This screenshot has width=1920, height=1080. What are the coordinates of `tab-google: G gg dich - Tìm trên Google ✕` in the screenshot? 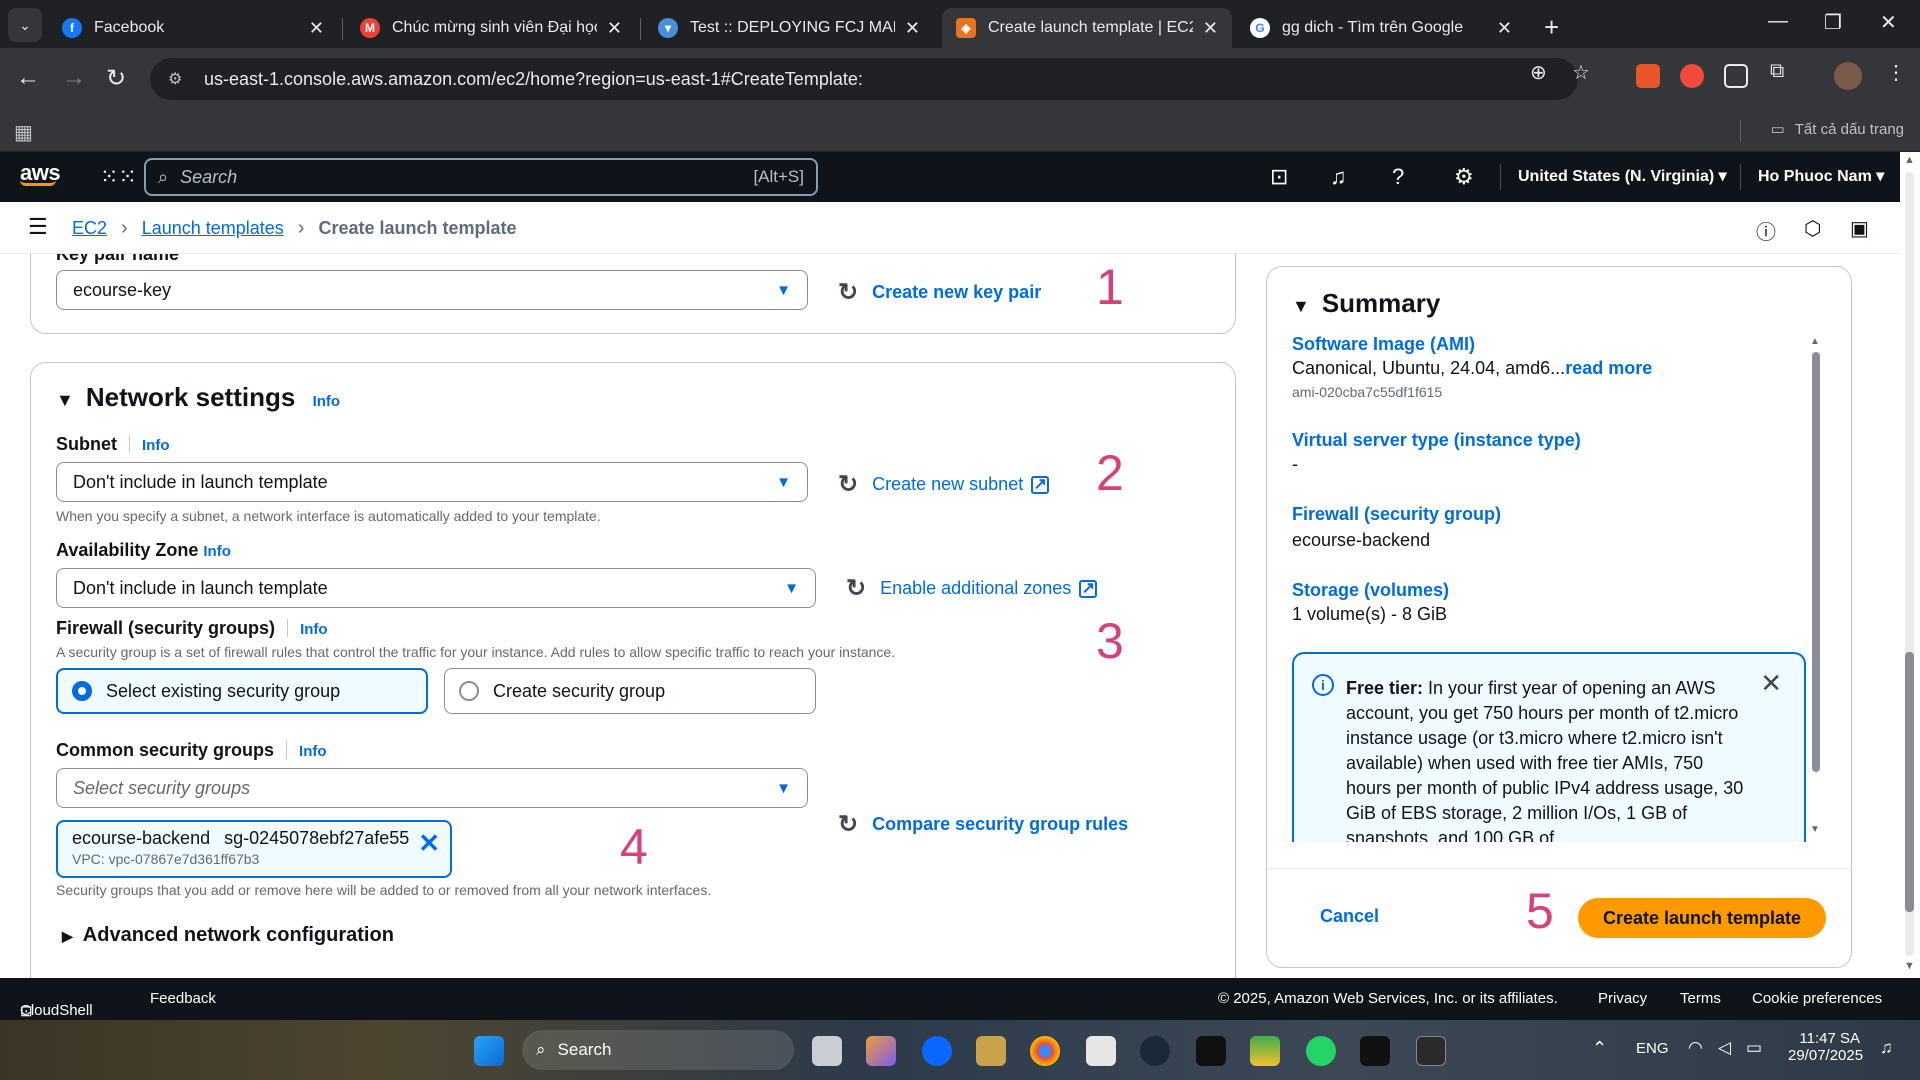 It's located at (1381, 28).